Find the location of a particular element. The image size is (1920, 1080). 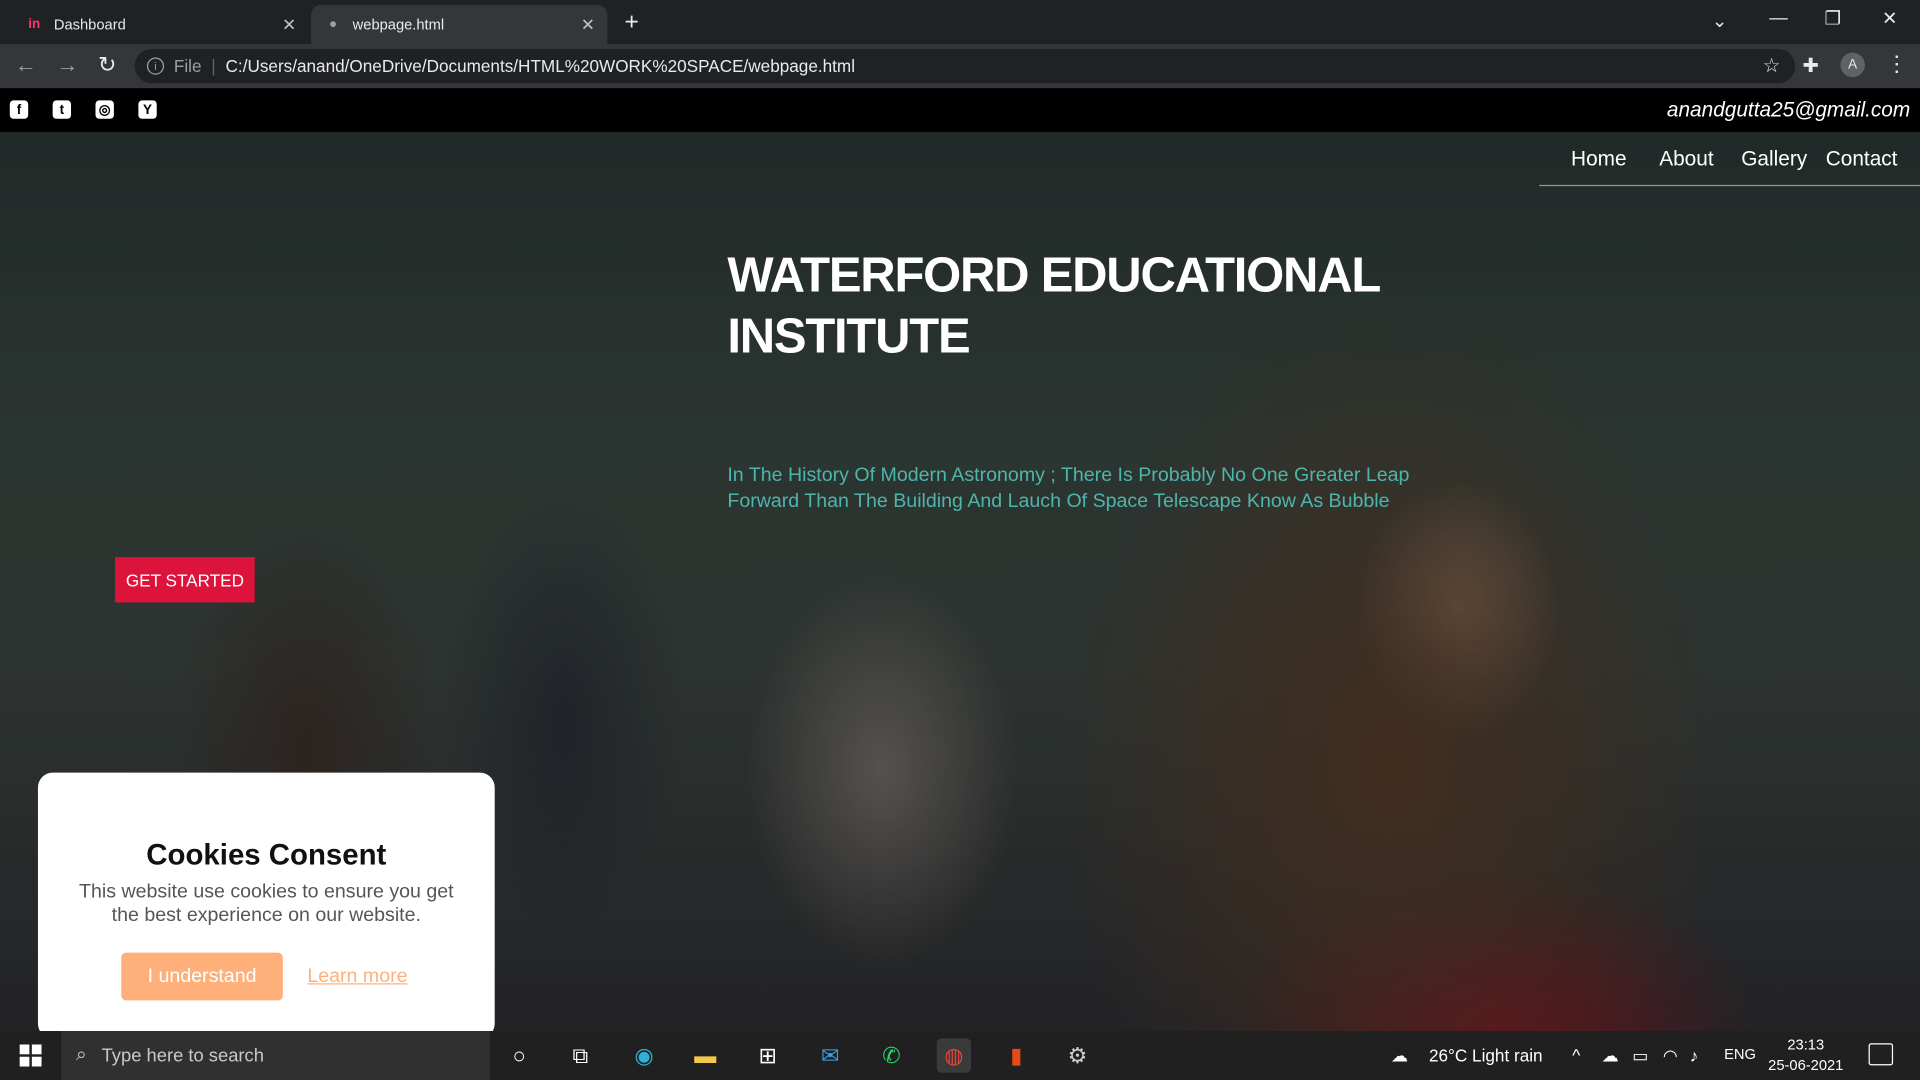

nav-gallery: Gallery is located at coordinates (1774, 159).